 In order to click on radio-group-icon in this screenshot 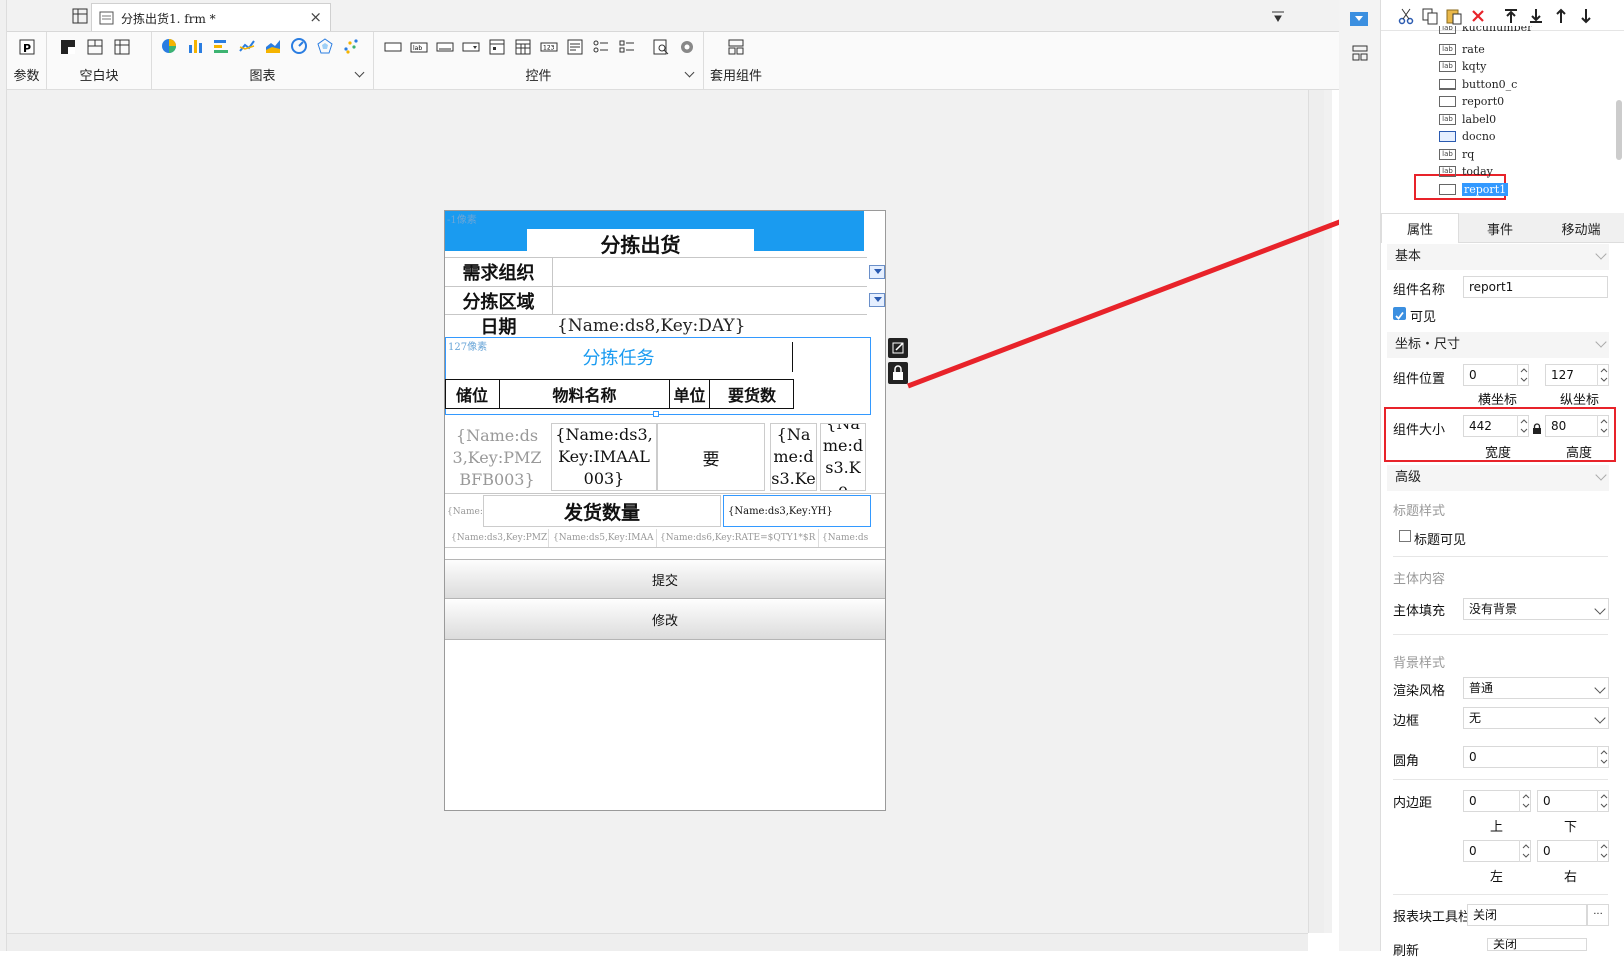, I will do `click(601, 47)`.